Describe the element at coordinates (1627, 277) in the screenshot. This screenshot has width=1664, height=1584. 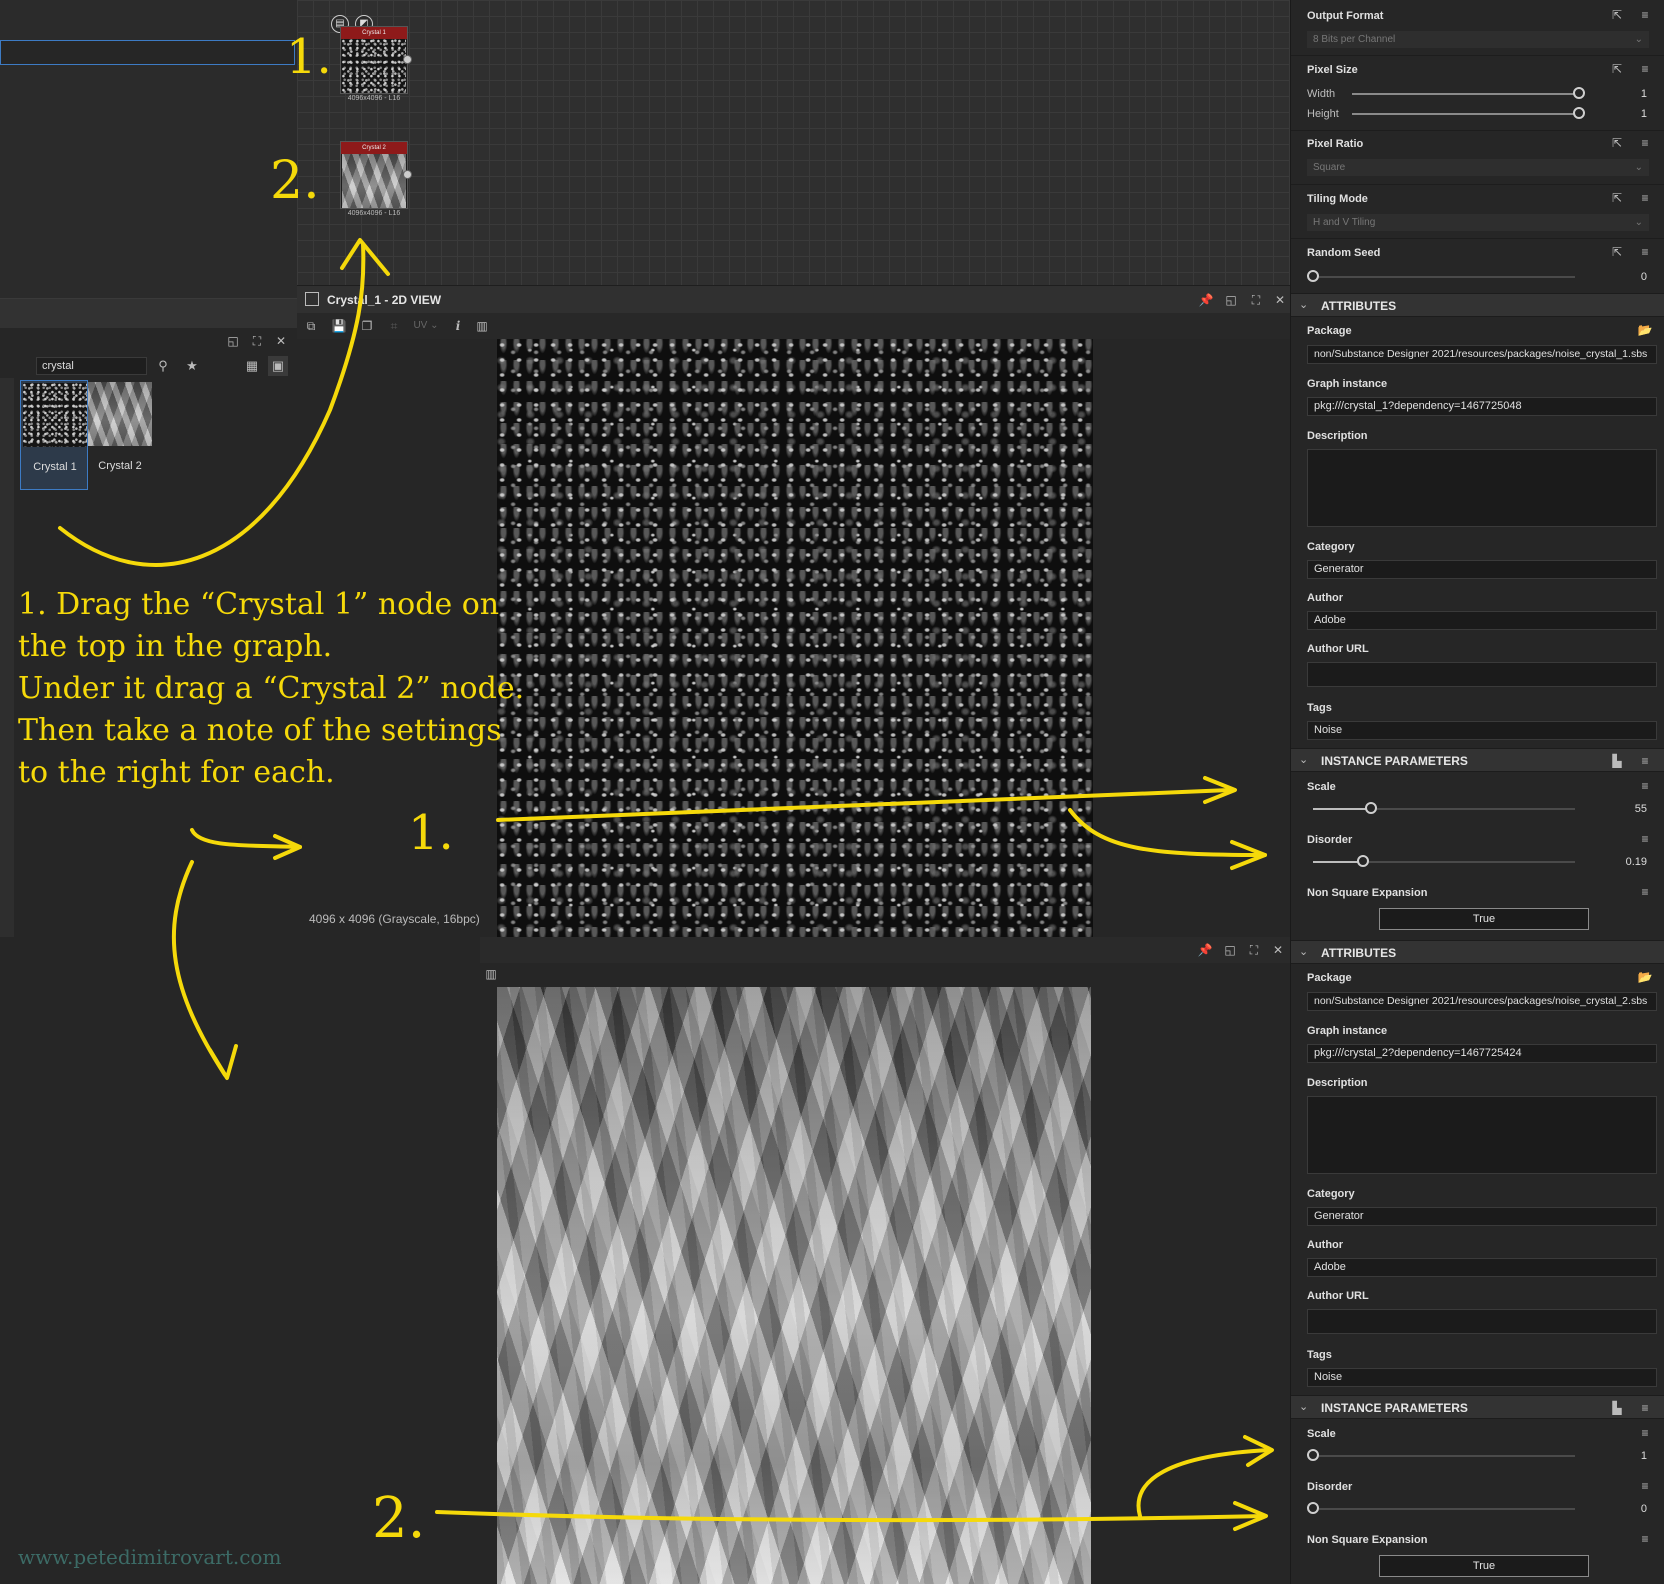
I see `random-seed-value: 0` at that location.